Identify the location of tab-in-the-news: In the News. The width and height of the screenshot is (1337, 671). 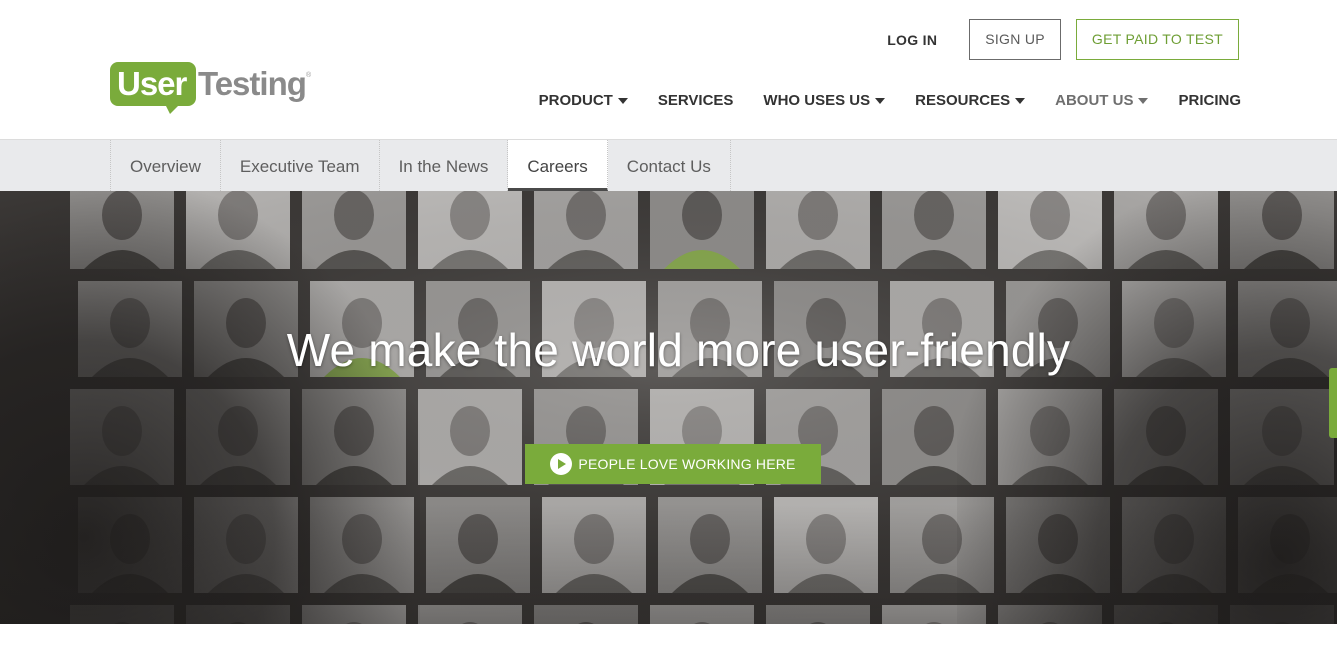
(444, 165).